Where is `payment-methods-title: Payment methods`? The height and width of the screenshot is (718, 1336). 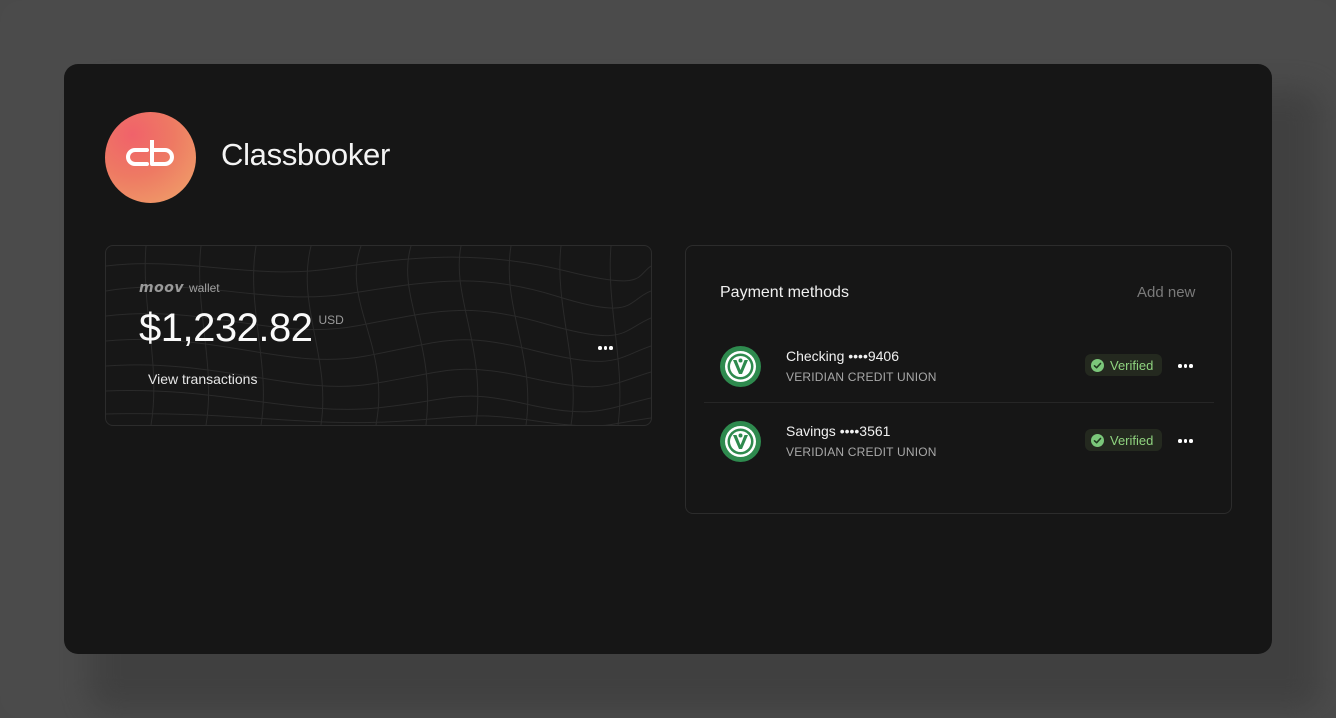 payment-methods-title: Payment methods is located at coordinates (784, 292).